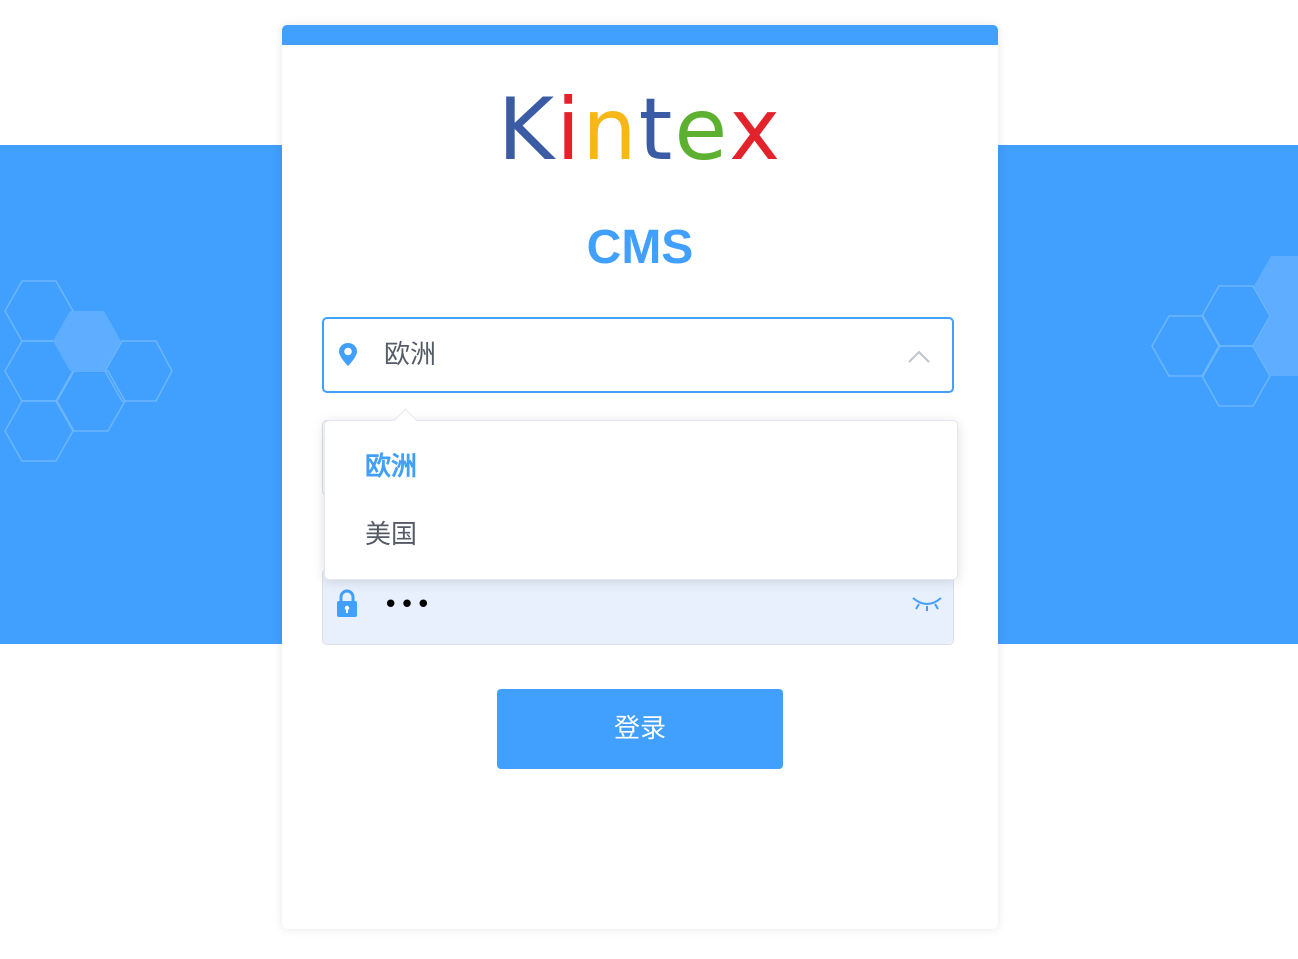  Describe the element at coordinates (1224, 331) in the screenshot. I see `hexagon-pattern-right` at that location.